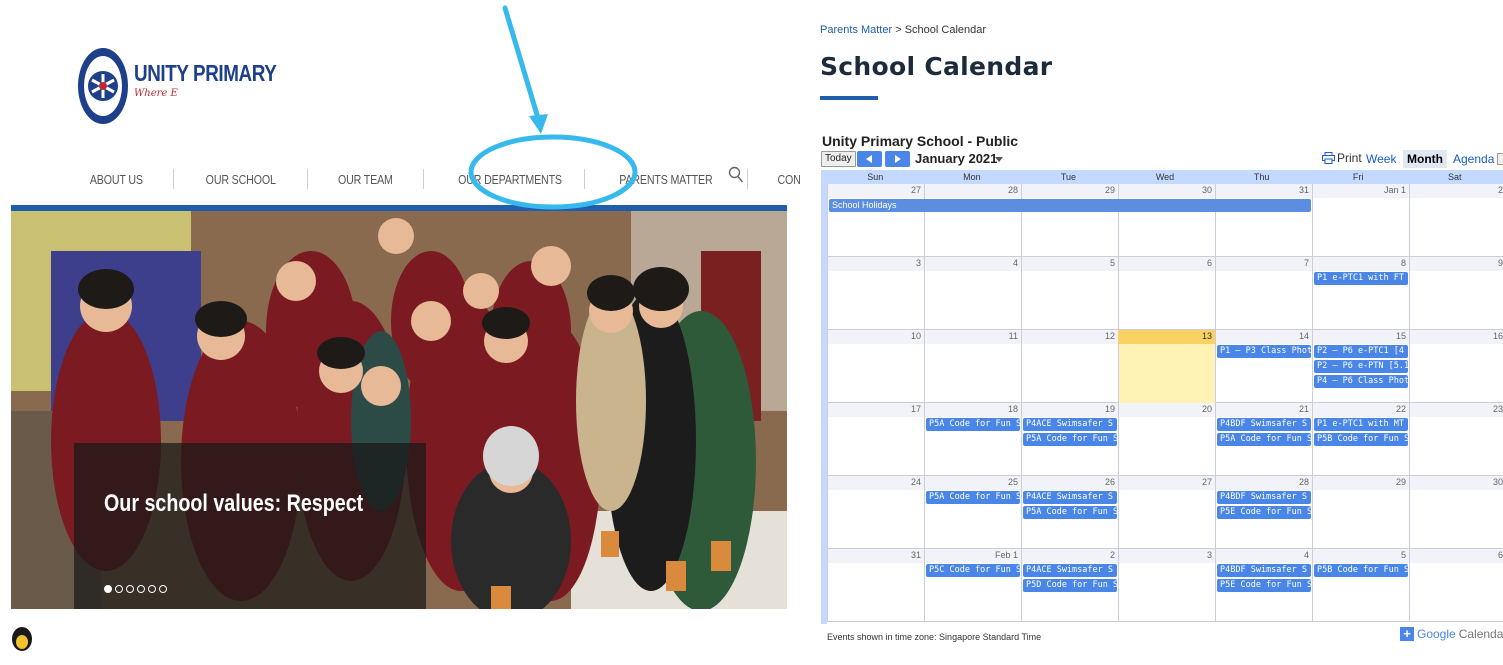 The height and width of the screenshot is (665, 1503). Describe the element at coordinates (1361, 278) in the screenshot. I see `calendar-event: P1 e-PTC1 with FT` at that location.